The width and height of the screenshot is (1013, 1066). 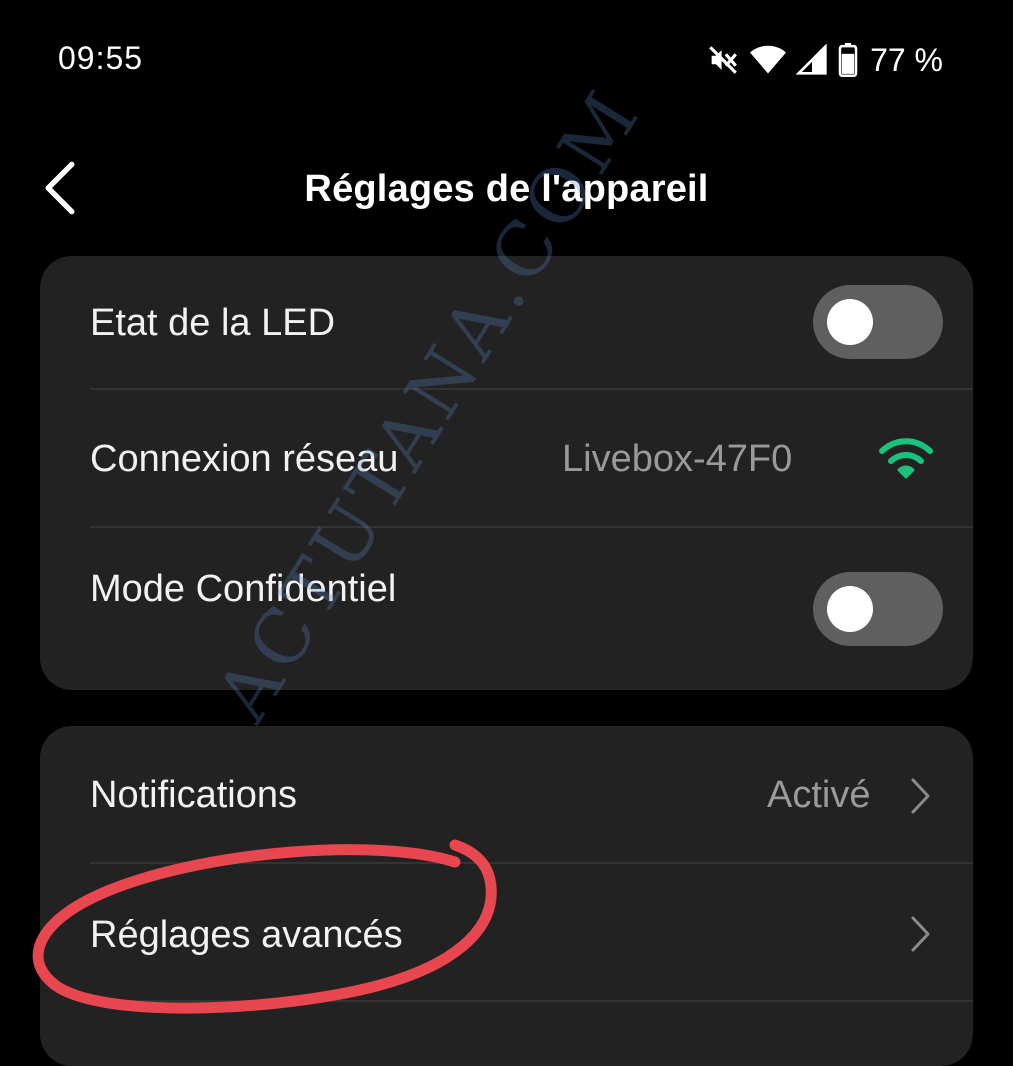 What do you see at coordinates (101, 58) in the screenshot?
I see `status-time: 09:55` at bounding box center [101, 58].